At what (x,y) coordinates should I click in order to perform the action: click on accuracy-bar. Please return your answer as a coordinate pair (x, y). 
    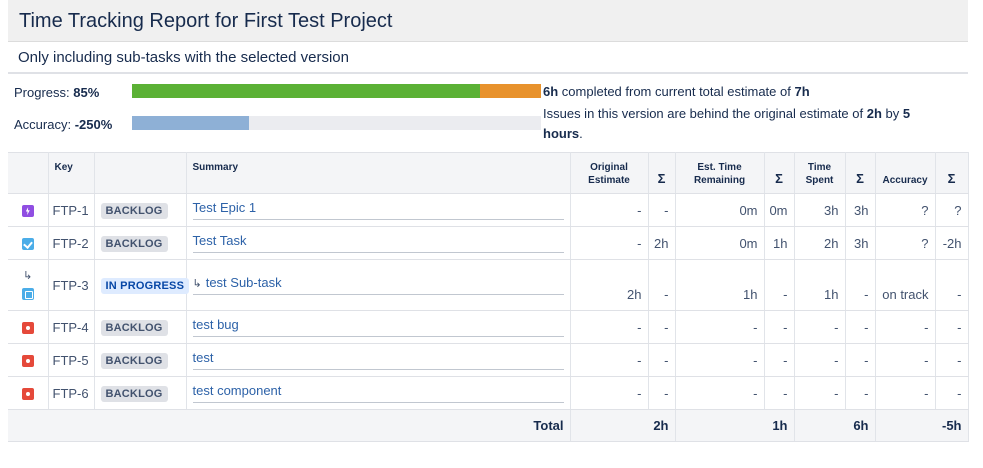
    Looking at the image, I should click on (336, 123).